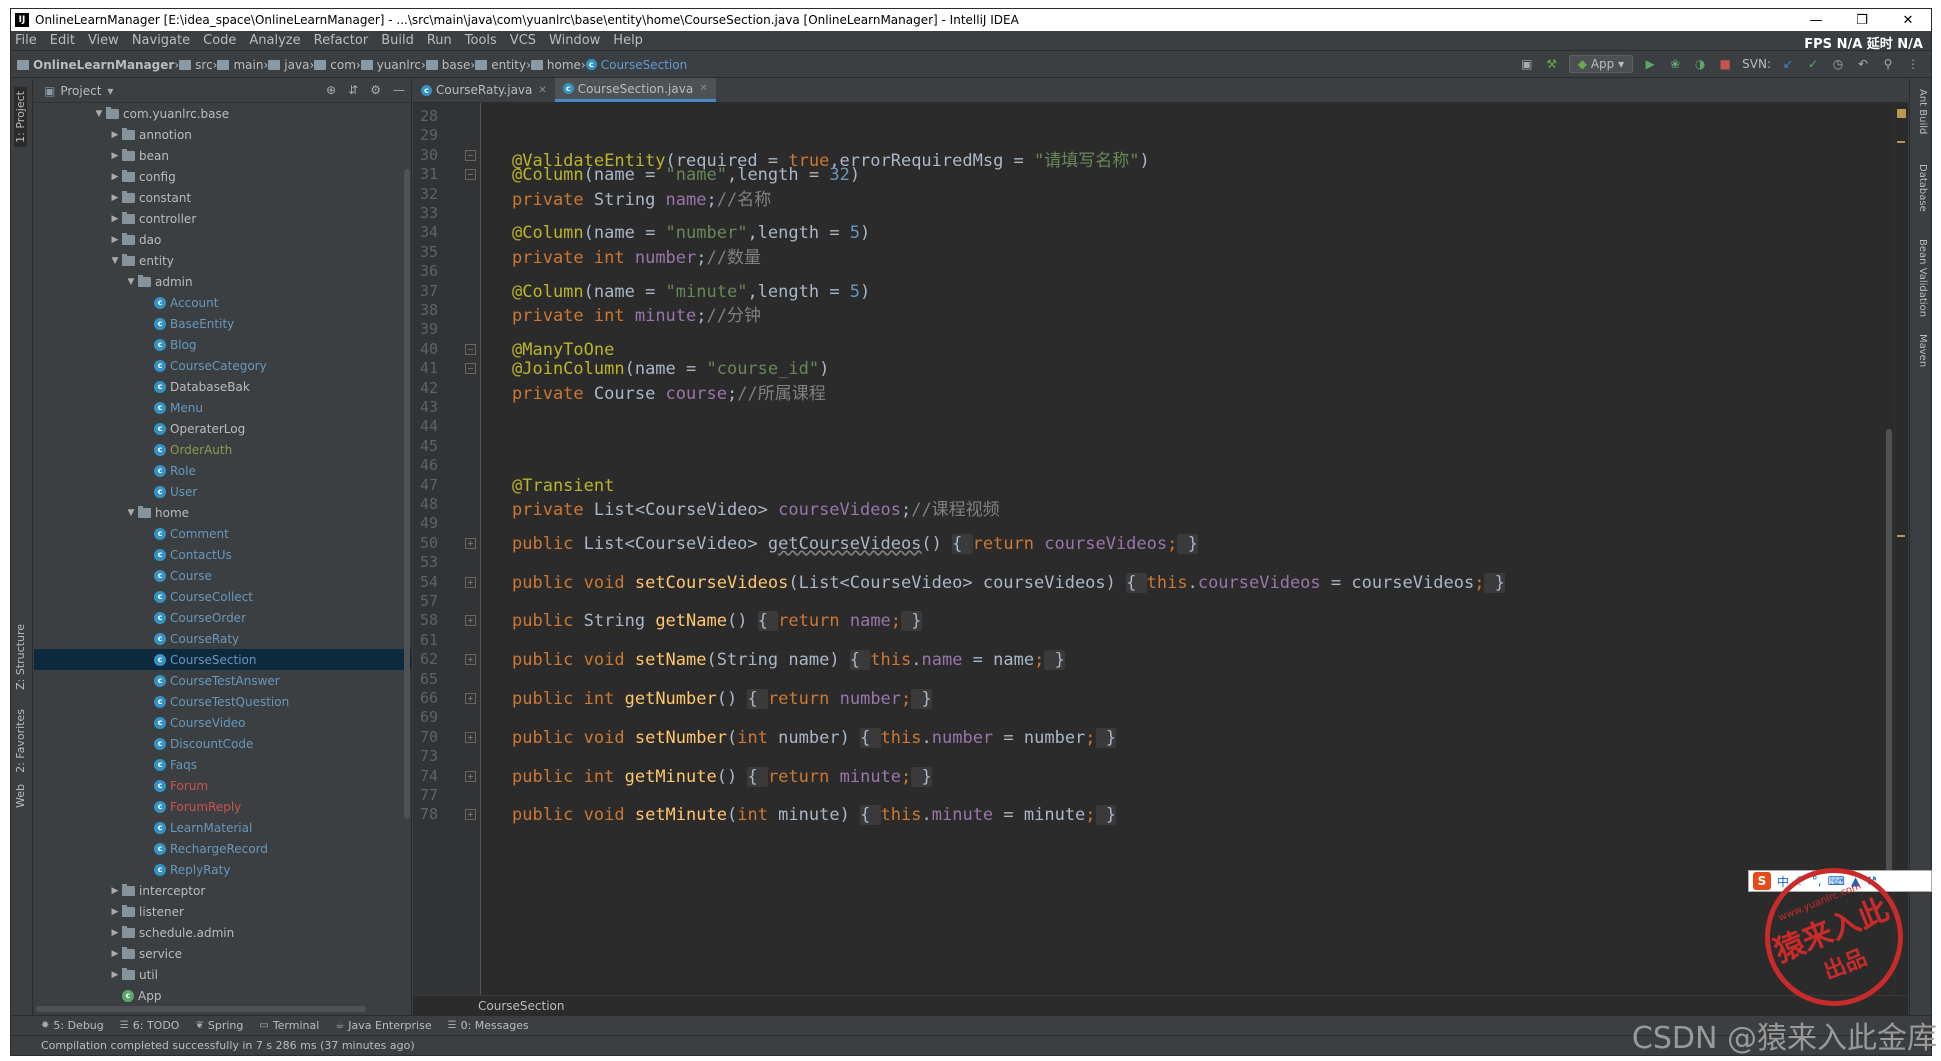 The height and width of the screenshot is (1061, 1941). What do you see at coordinates (222, 848) in the screenshot?
I see `tree-class-item: c RechargeRecord` at bounding box center [222, 848].